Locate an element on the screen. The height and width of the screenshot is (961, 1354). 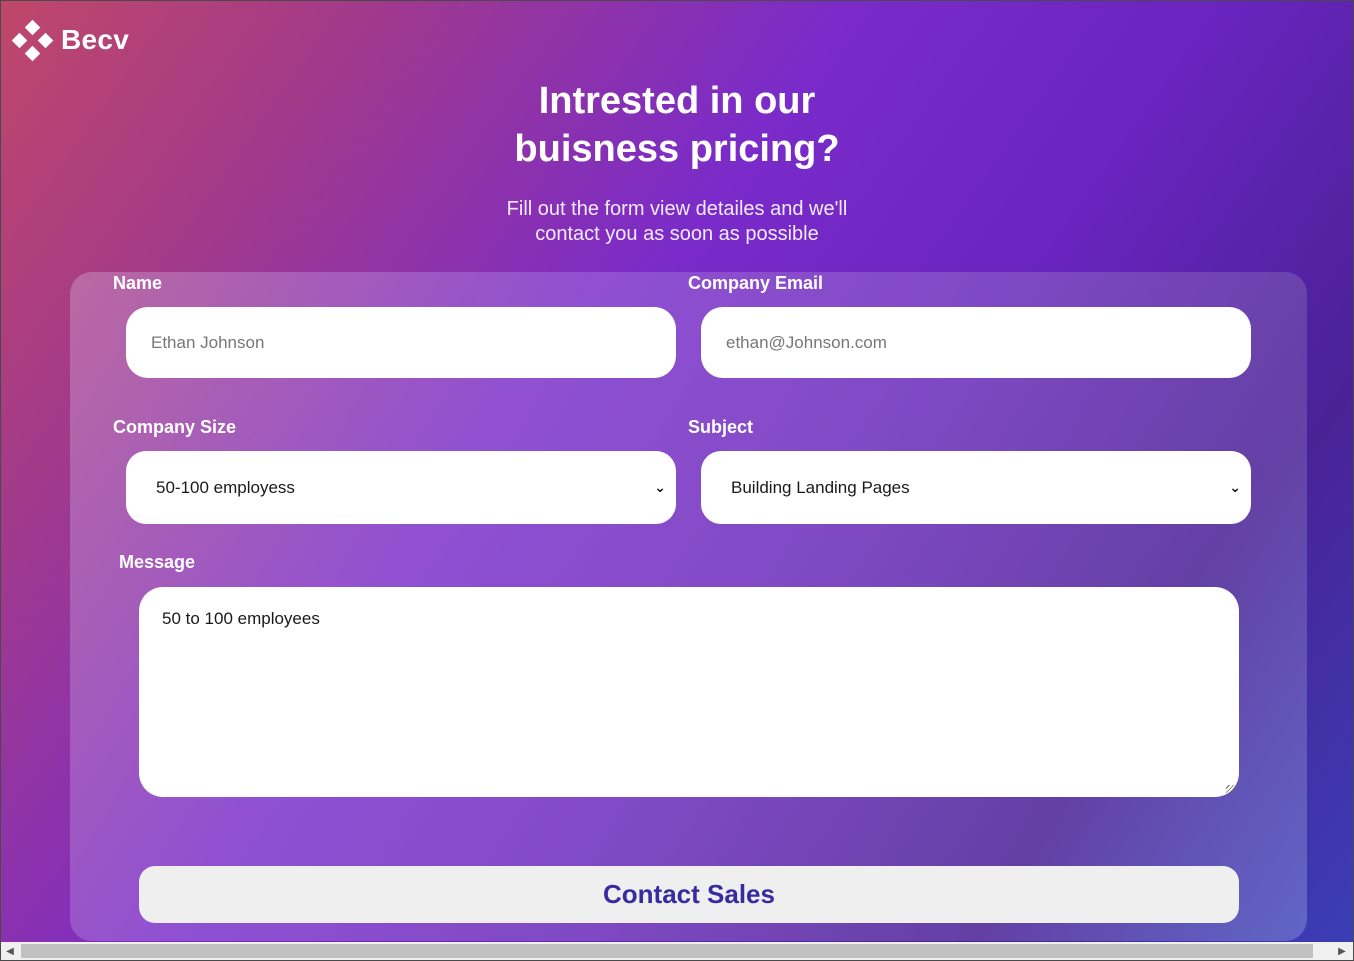
subject-label: Subject is located at coordinates (721, 427).